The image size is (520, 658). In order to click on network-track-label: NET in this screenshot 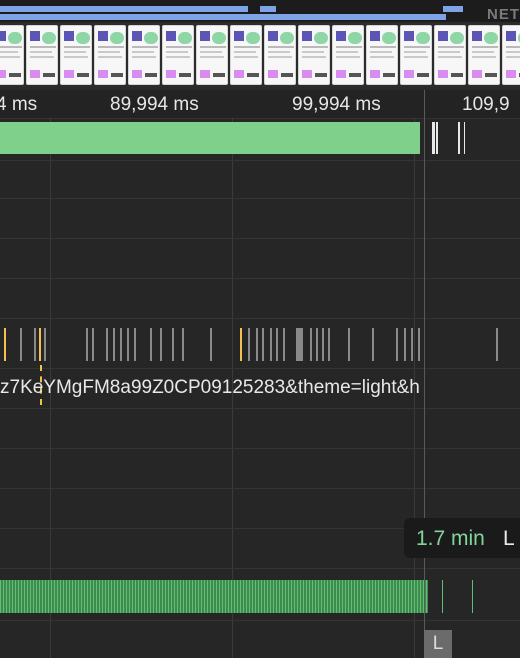, I will do `click(503, 14)`.